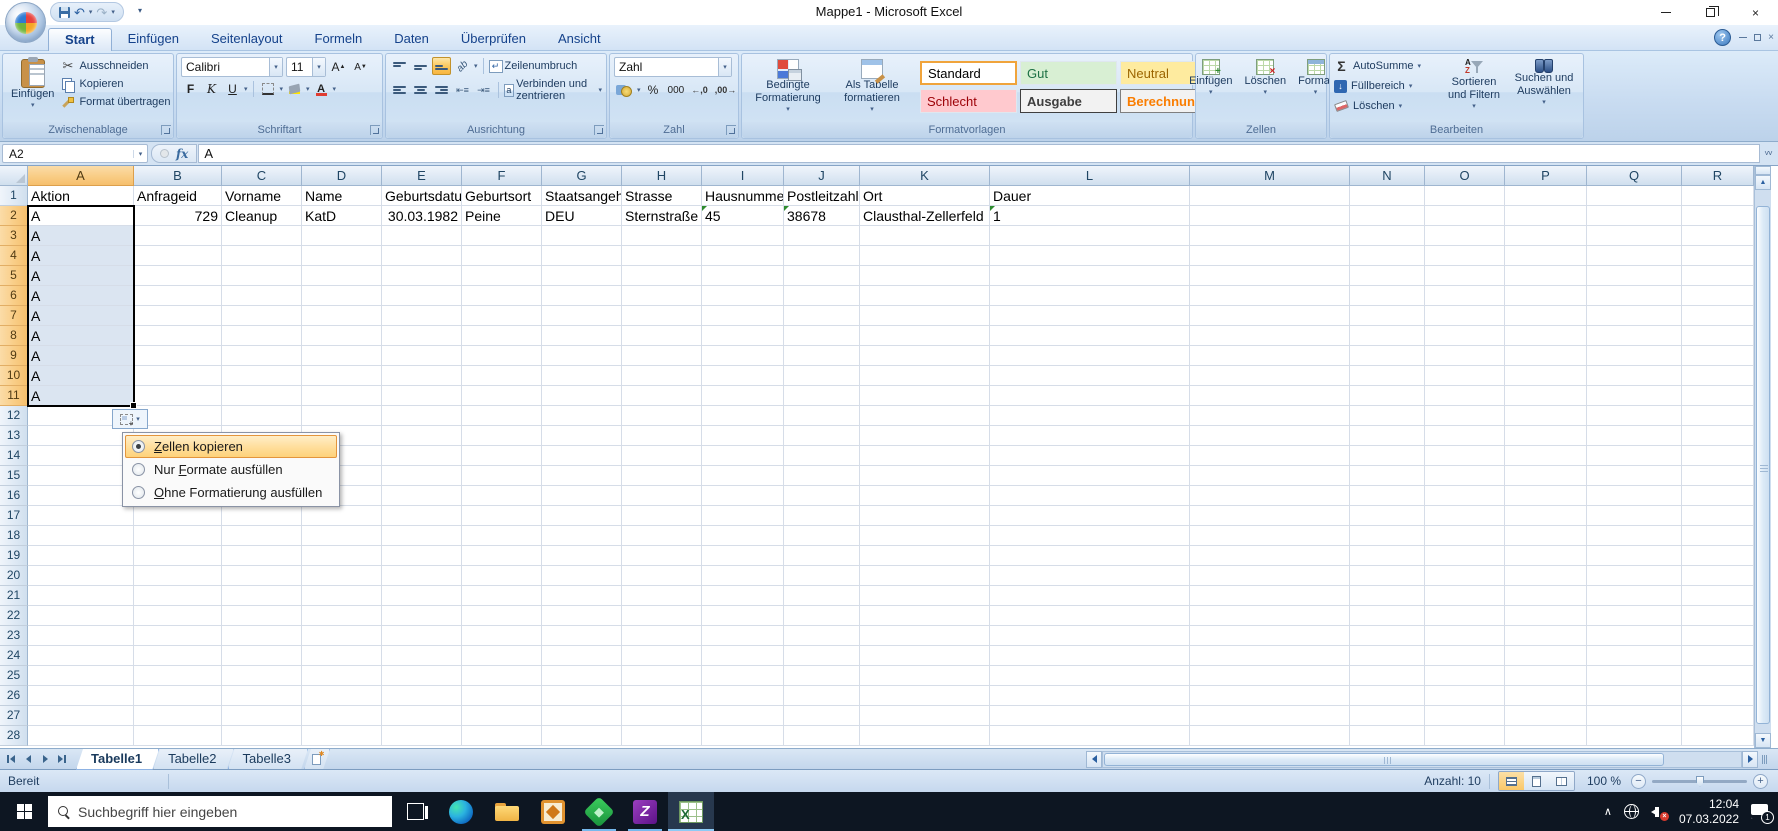 The height and width of the screenshot is (831, 1778). What do you see at coordinates (493, 39) in the screenshot?
I see `ribbon-tab-Überprüfen: Überprüfen` at bounding box center [493, 39].